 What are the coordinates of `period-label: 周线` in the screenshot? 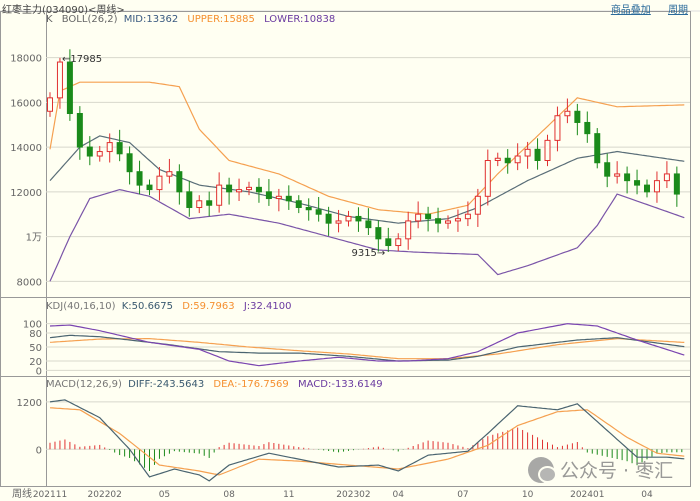 It's located at (22, 493).